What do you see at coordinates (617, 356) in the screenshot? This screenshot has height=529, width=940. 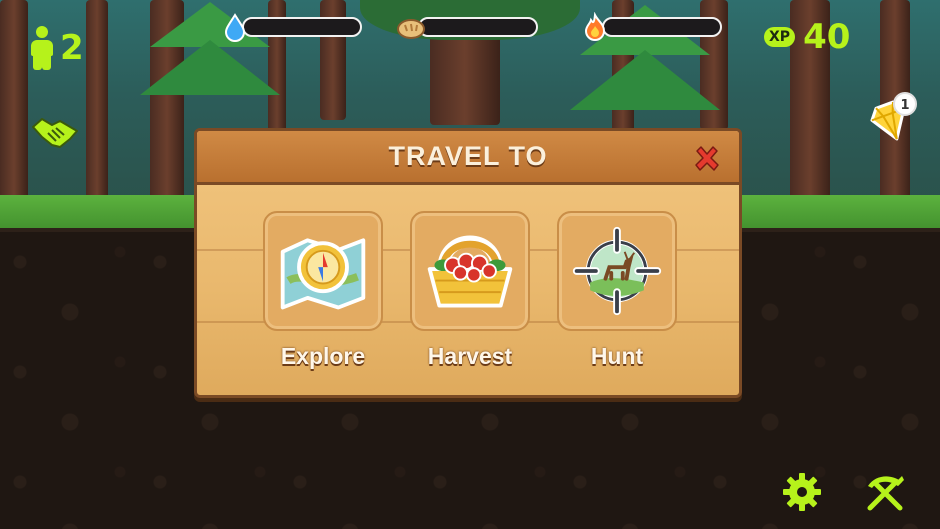 I see `hunt-label: Hunt` at bounding box center [617, 356].